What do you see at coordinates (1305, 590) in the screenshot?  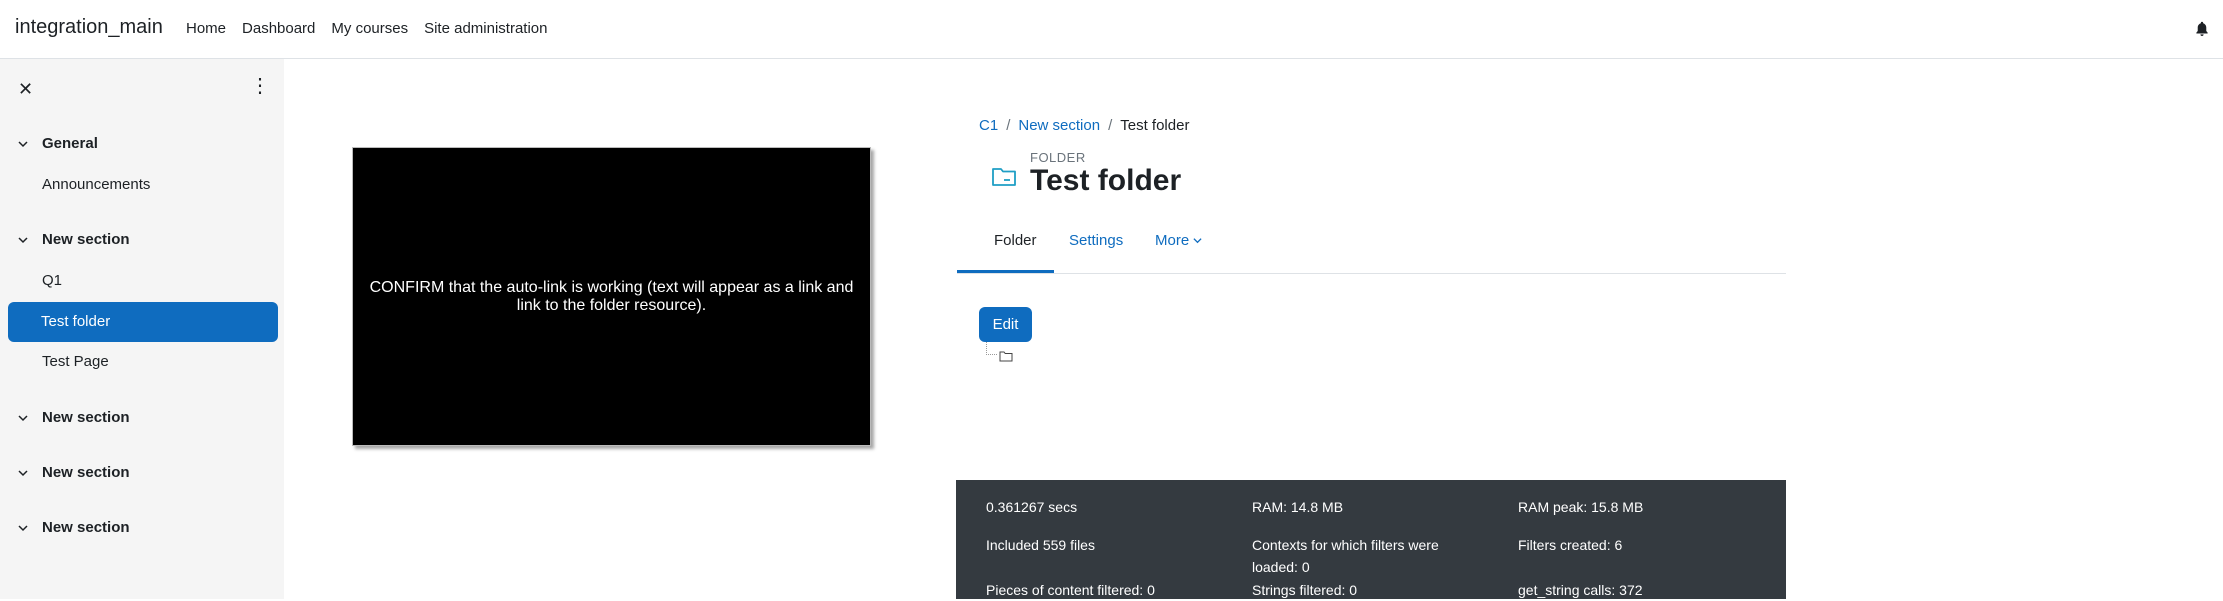 I see `perf-strings-filtered: Strings filtered: 0` at bounding box center [1305, 590].